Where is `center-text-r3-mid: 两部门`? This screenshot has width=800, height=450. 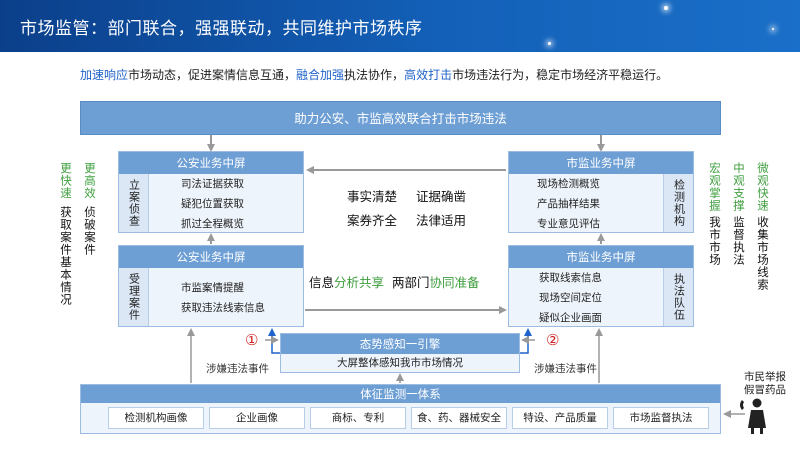 center-text-r3-mid: 两部门 is located at coordinates (410, 282).